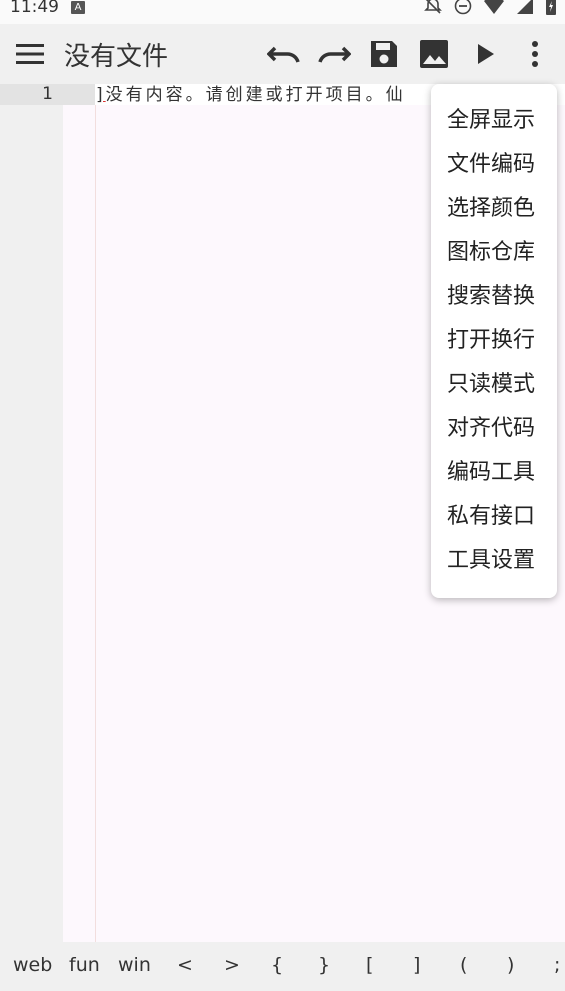 The width and height of the screenshot is (565, 991). I want to click on app-bar: 没有文件, so click(282, 54).